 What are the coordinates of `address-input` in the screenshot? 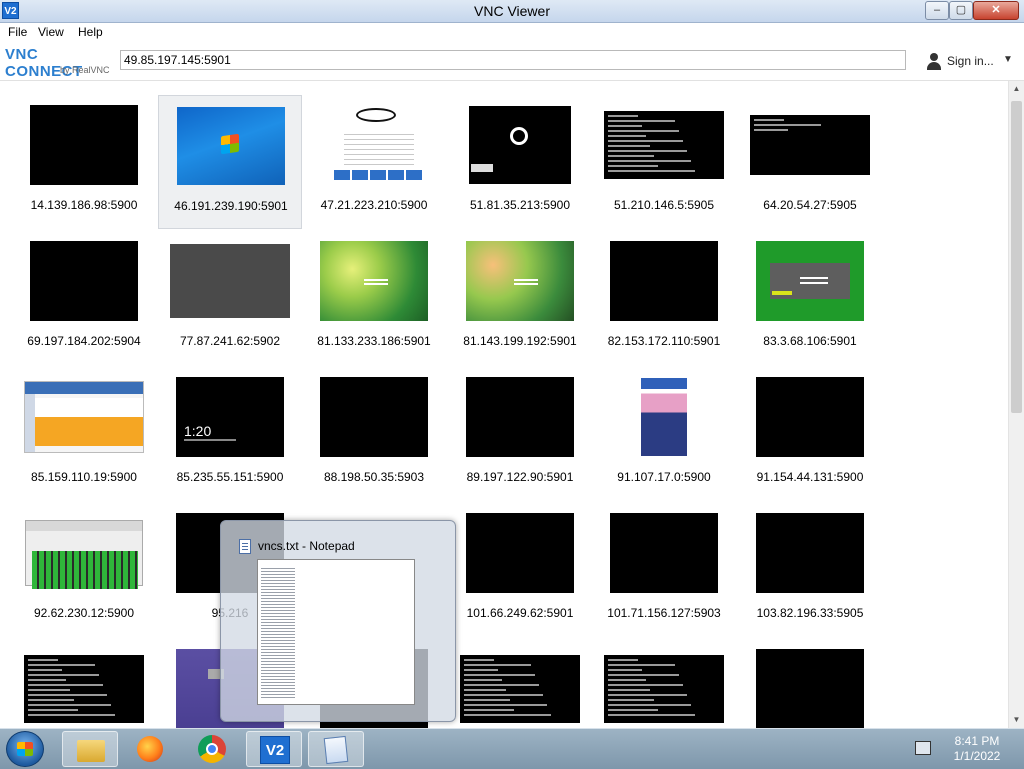 It's located at (513, 60).